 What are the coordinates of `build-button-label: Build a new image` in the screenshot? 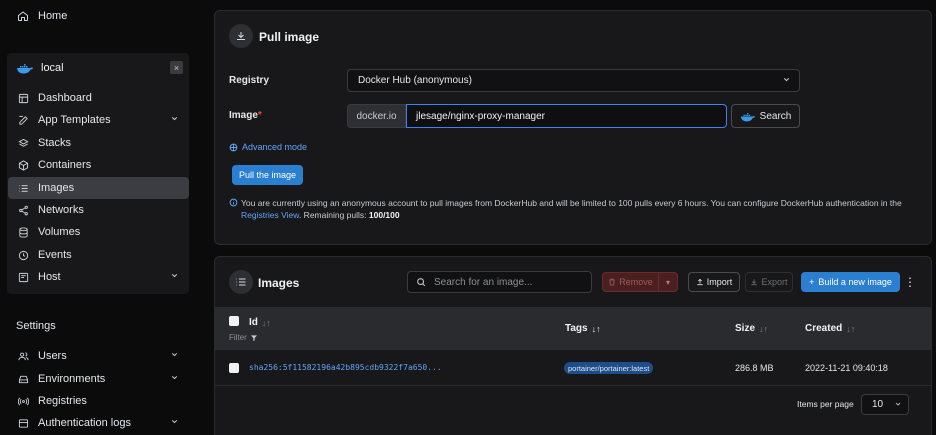 It's located at (855, 282).